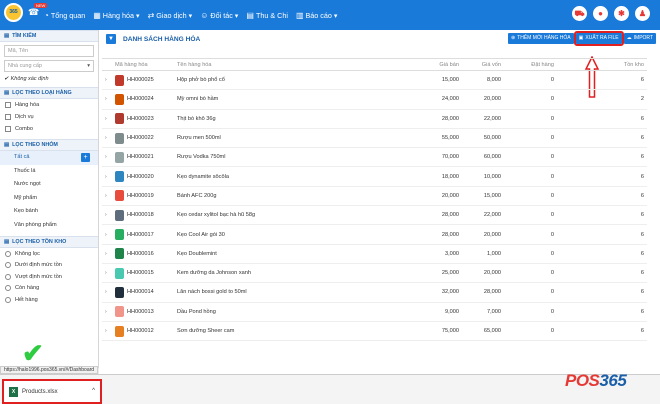 The height and width of the screenshot is (404, 660). Describe the element at coordinates (317, 15) in the screenshot. I see `nav-reports: ▥ Báo cáo ▾` at that location.